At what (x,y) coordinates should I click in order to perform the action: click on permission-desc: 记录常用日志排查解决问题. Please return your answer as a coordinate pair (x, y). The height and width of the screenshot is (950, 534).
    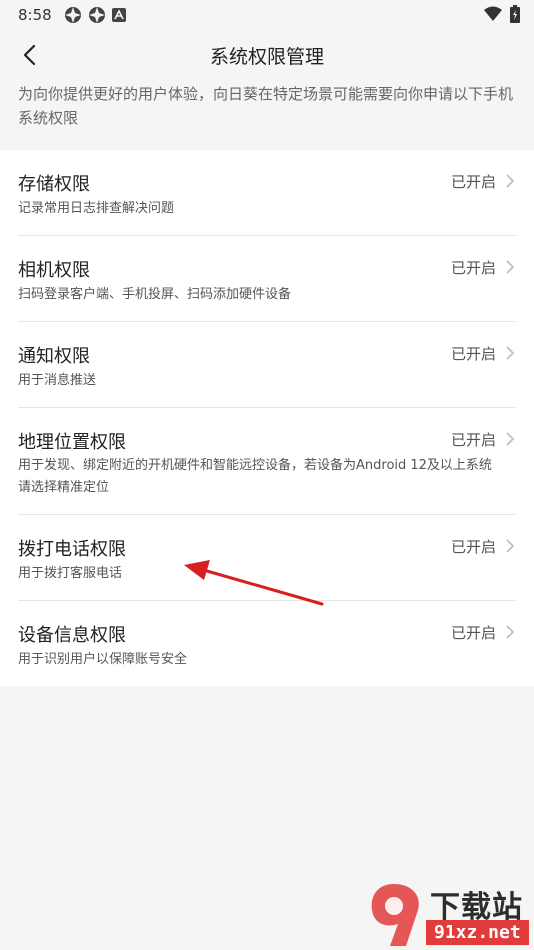
    Looking at the image, I should click on (96, 208).